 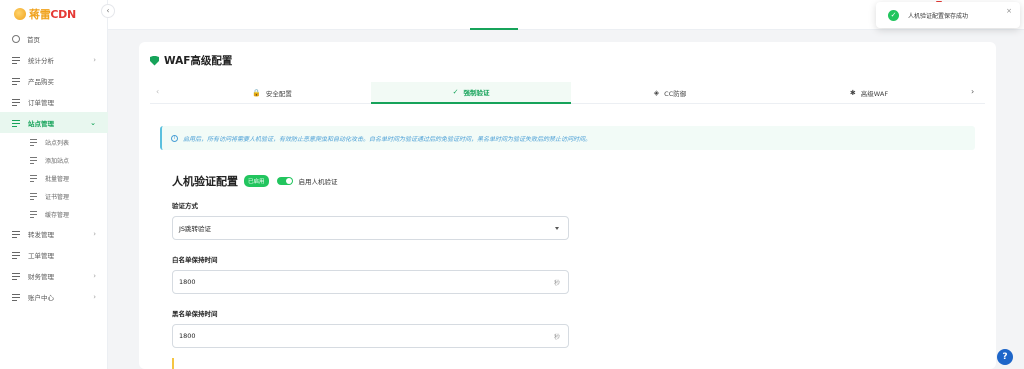 What do you see at coordinates (1005, 357) in the screenshot?
I see `help-button: ?` at bounding box center [1005, 357].